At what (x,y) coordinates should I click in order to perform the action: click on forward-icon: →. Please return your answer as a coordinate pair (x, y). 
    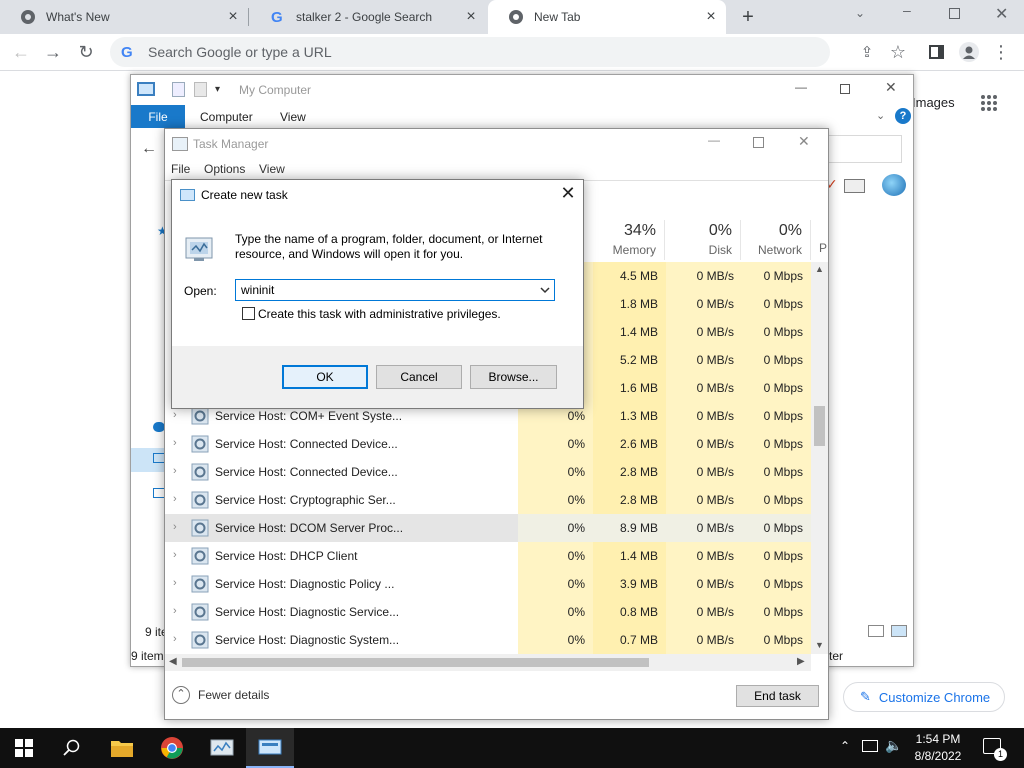
    Looking at the image, I should click on (53, 52).